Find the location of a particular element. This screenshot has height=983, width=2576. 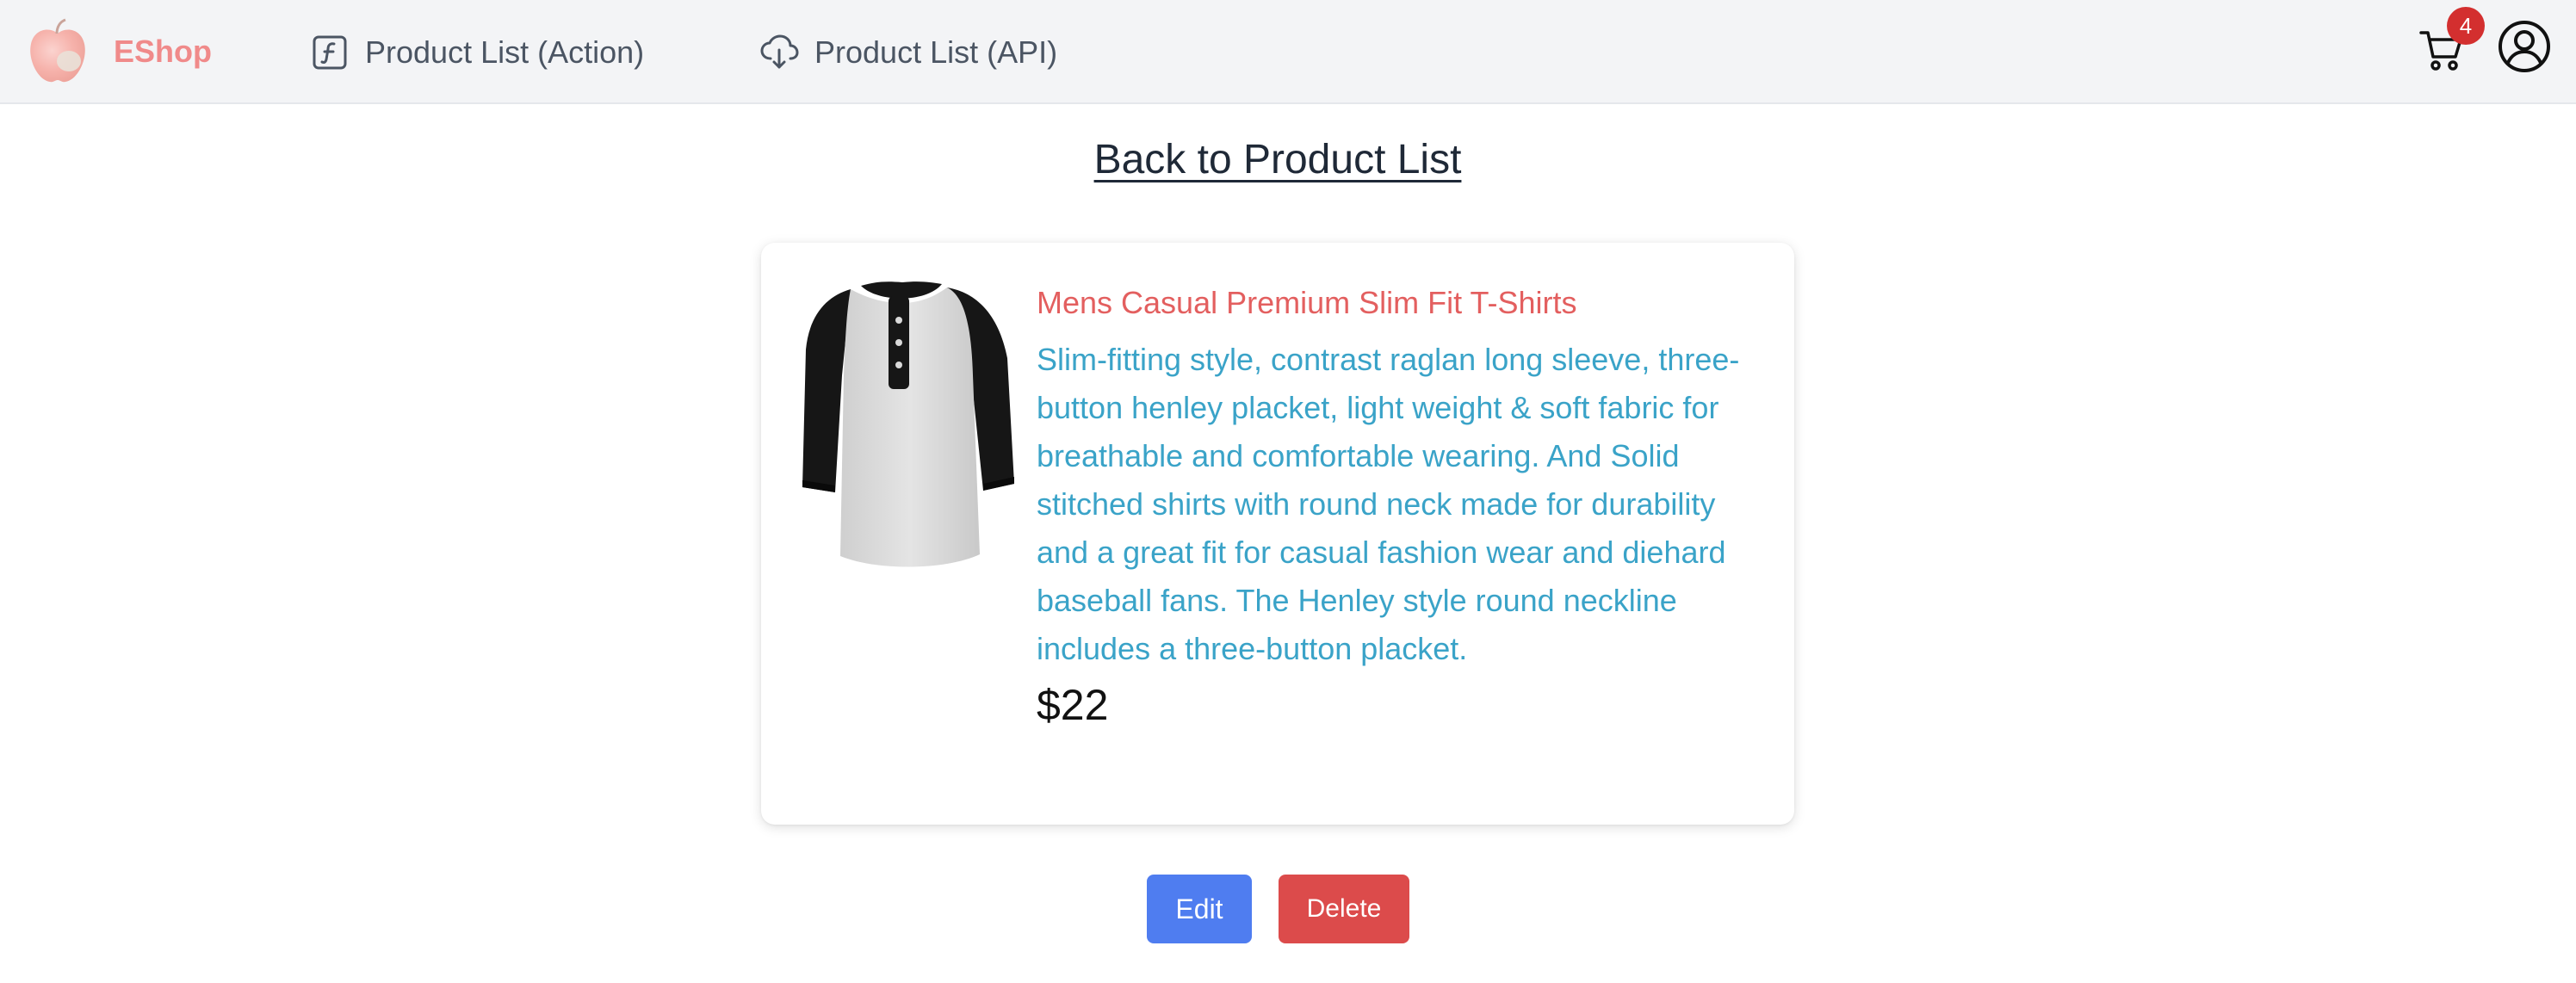

account-button is located at coordinates (2526, 47).